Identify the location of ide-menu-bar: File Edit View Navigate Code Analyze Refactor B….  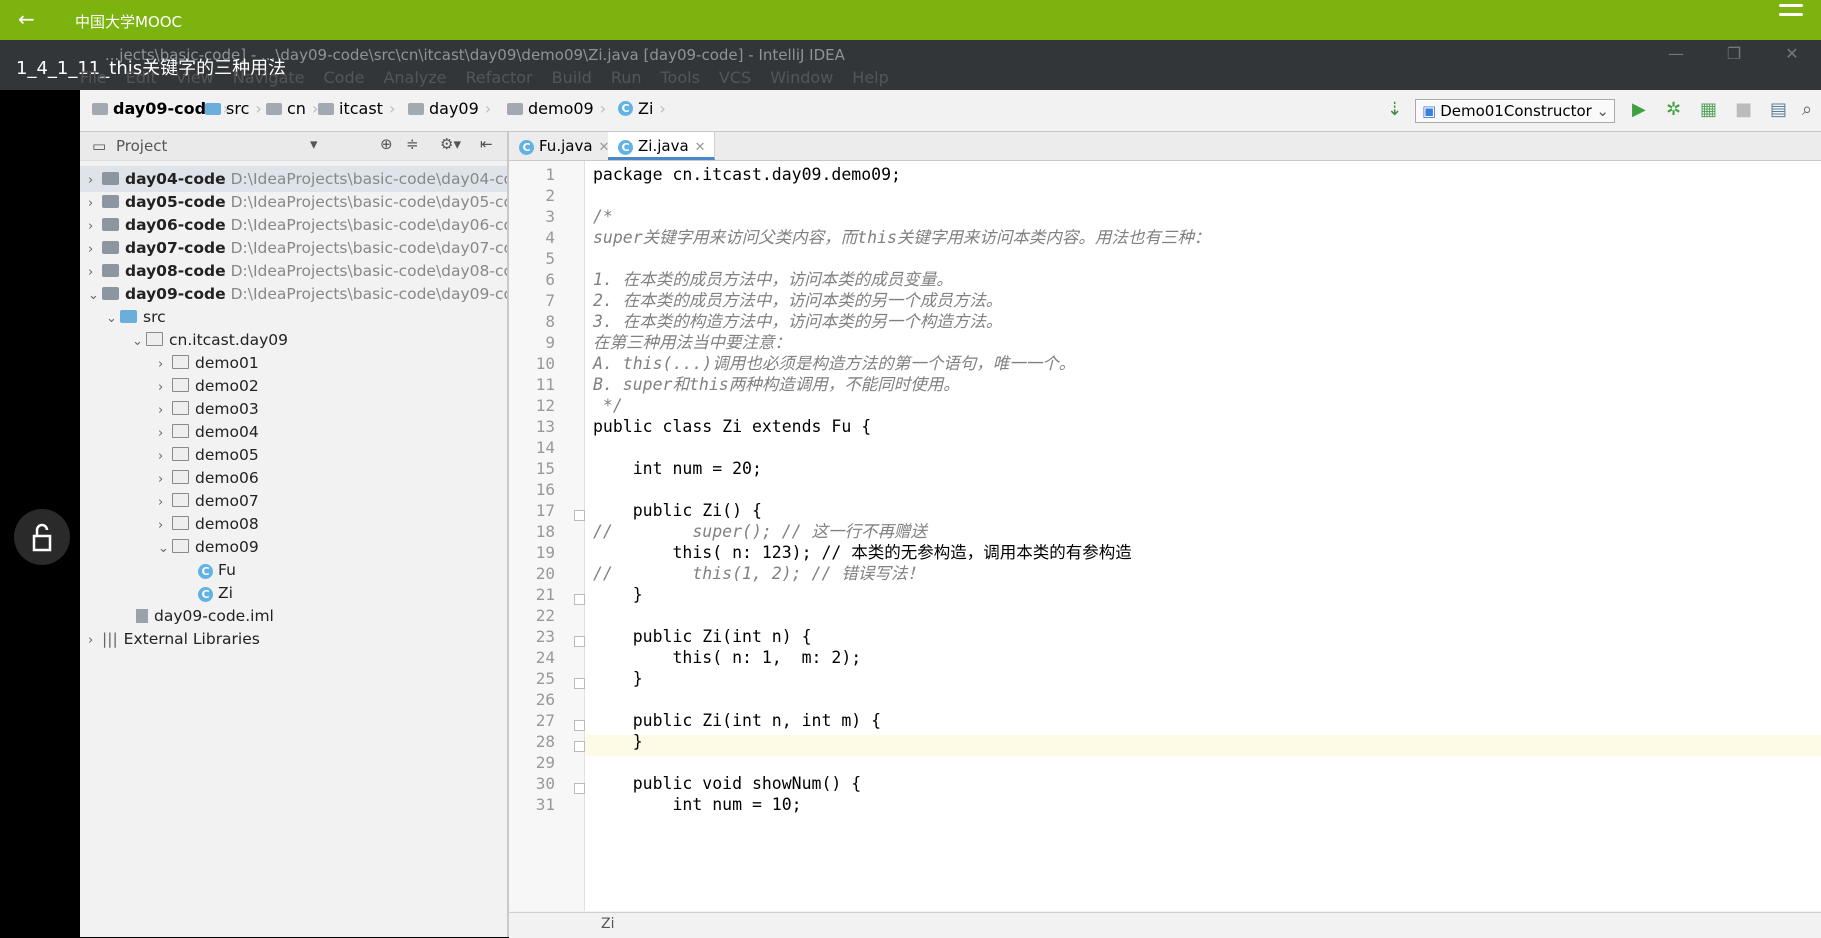
(494, 79).